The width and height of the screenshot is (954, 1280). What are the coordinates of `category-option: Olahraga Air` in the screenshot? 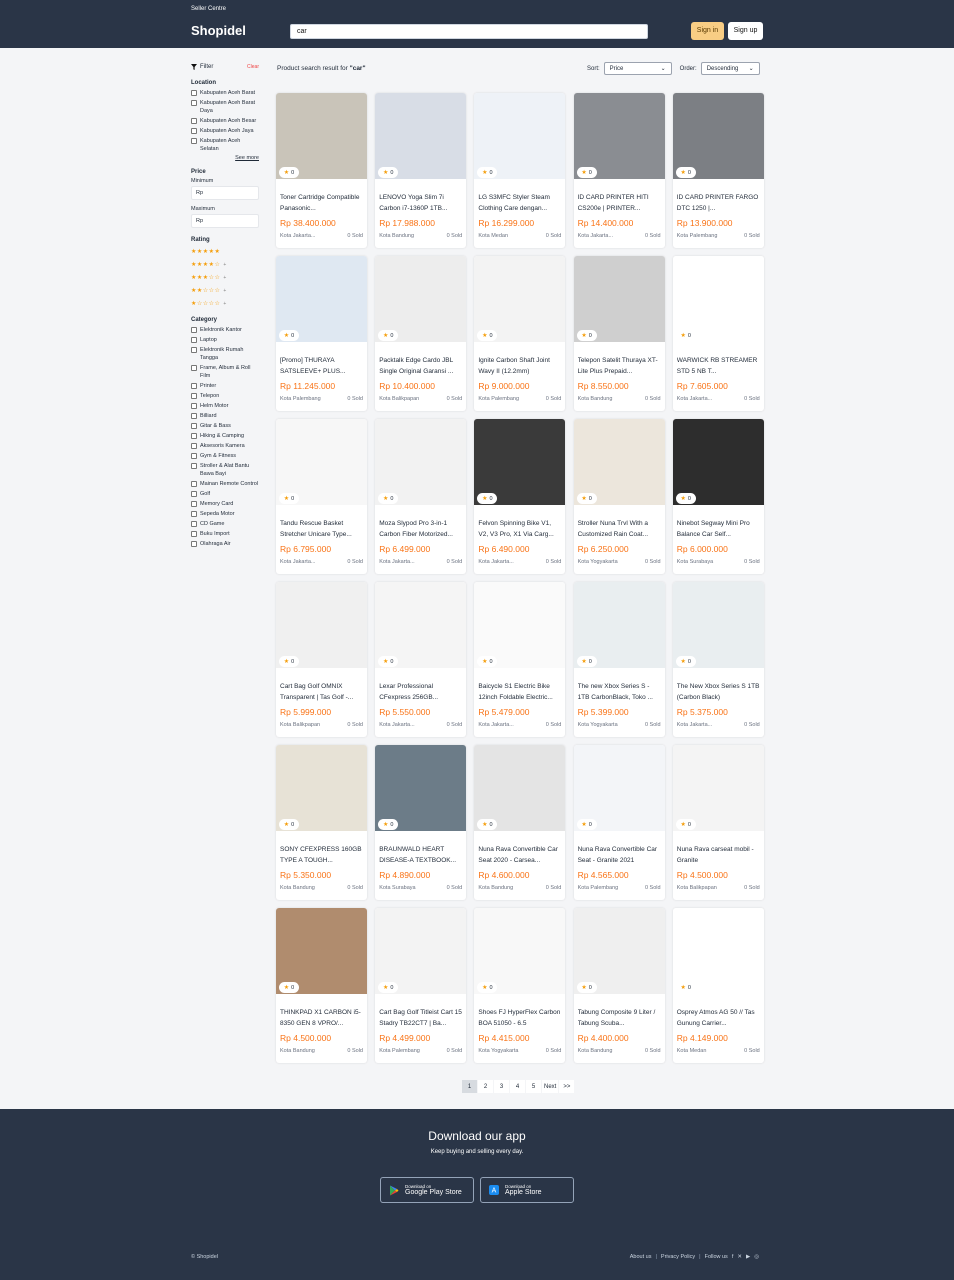 It's located at (225, 544).